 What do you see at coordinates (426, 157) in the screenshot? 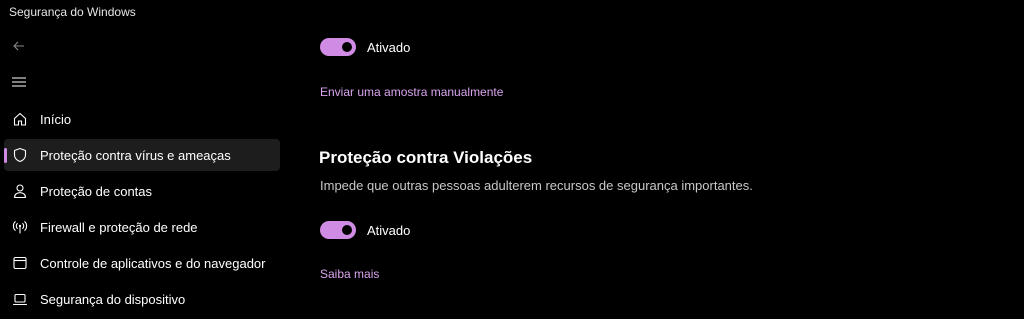
I see `tamper-protection-title: Proteção contra Violações` at bounding box center [426, 157].